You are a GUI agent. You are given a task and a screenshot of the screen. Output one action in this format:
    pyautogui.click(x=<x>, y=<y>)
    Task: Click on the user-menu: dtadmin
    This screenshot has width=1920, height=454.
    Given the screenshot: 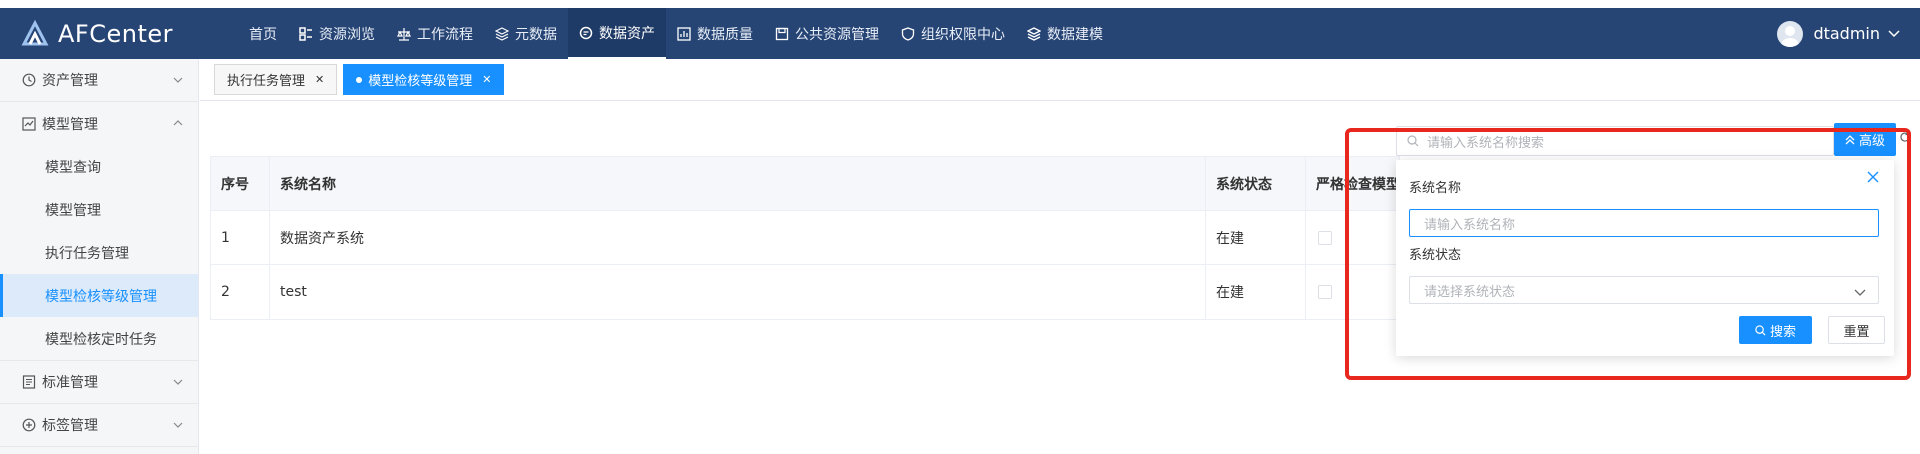 What is the action you would take?
    pyautogui.click(x=1838, y=33)
    